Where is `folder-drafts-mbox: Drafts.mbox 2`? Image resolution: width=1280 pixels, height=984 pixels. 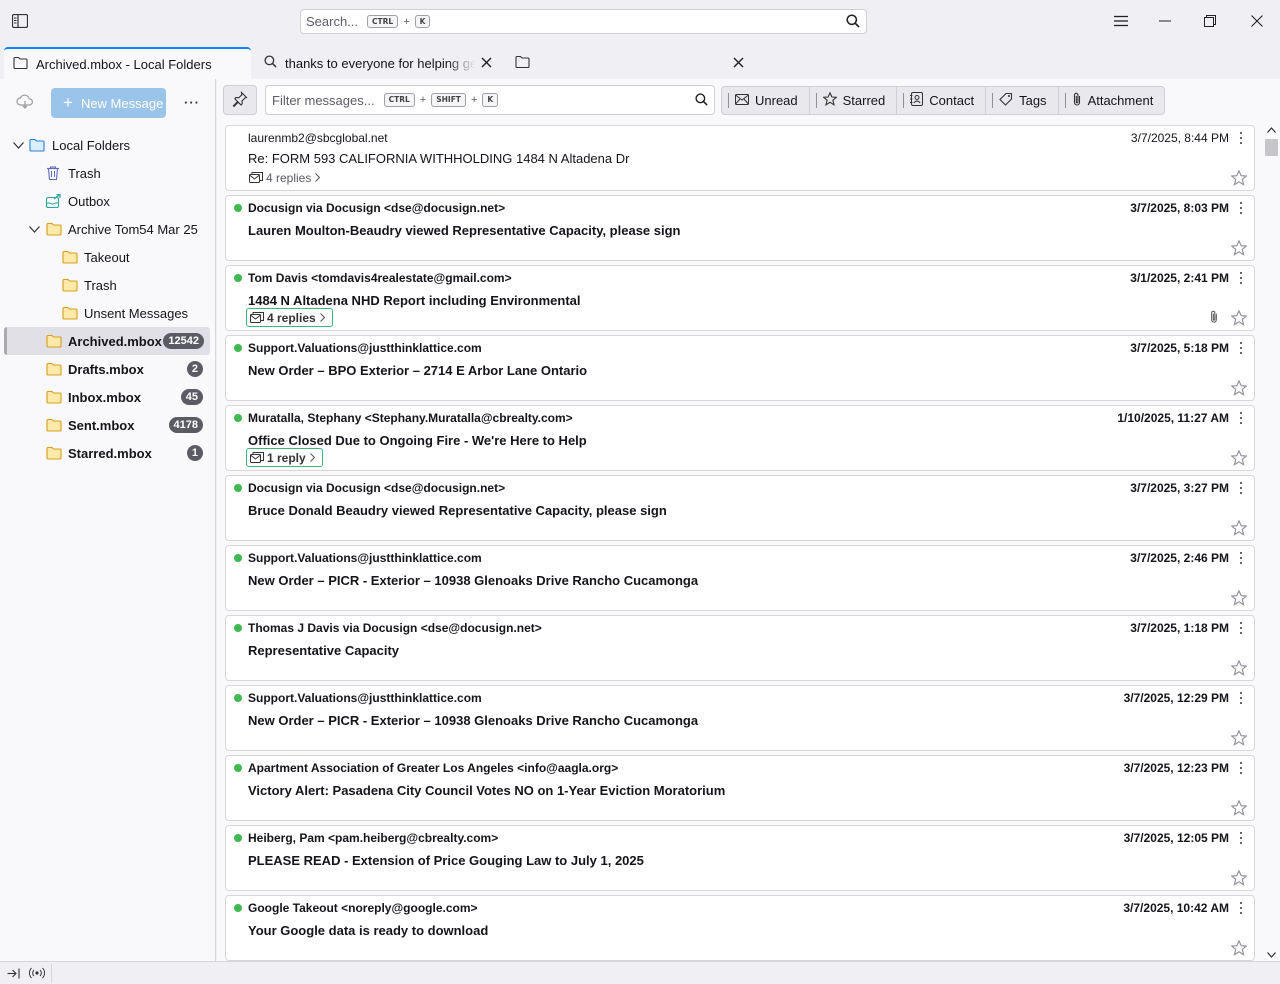
folder-drafts-mbox: Drafts.mbox 2 is located at coordinates (108, 369).